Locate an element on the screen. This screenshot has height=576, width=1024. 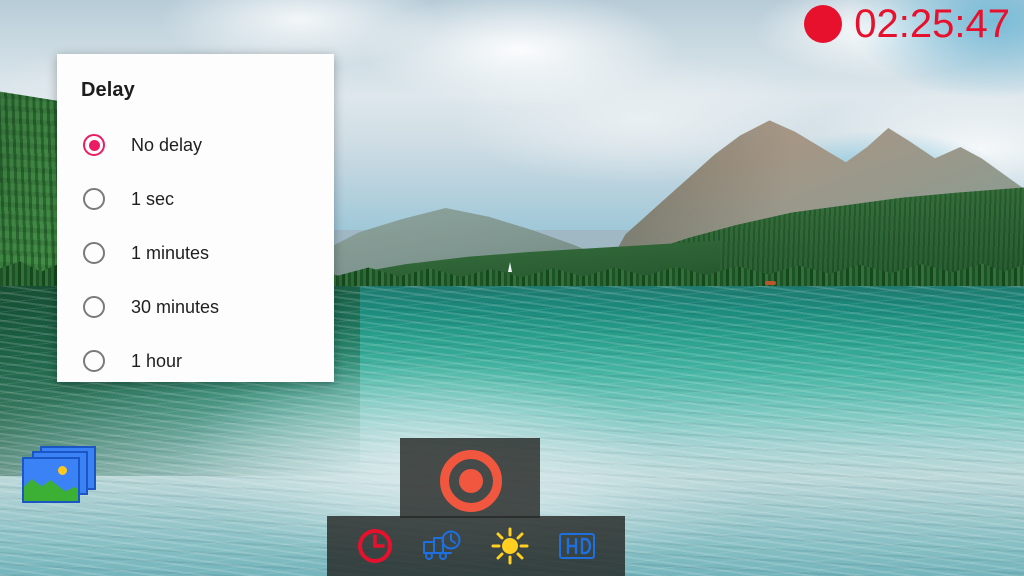
recording-timer: 02:25:47 is located at coordinates (907, 24).